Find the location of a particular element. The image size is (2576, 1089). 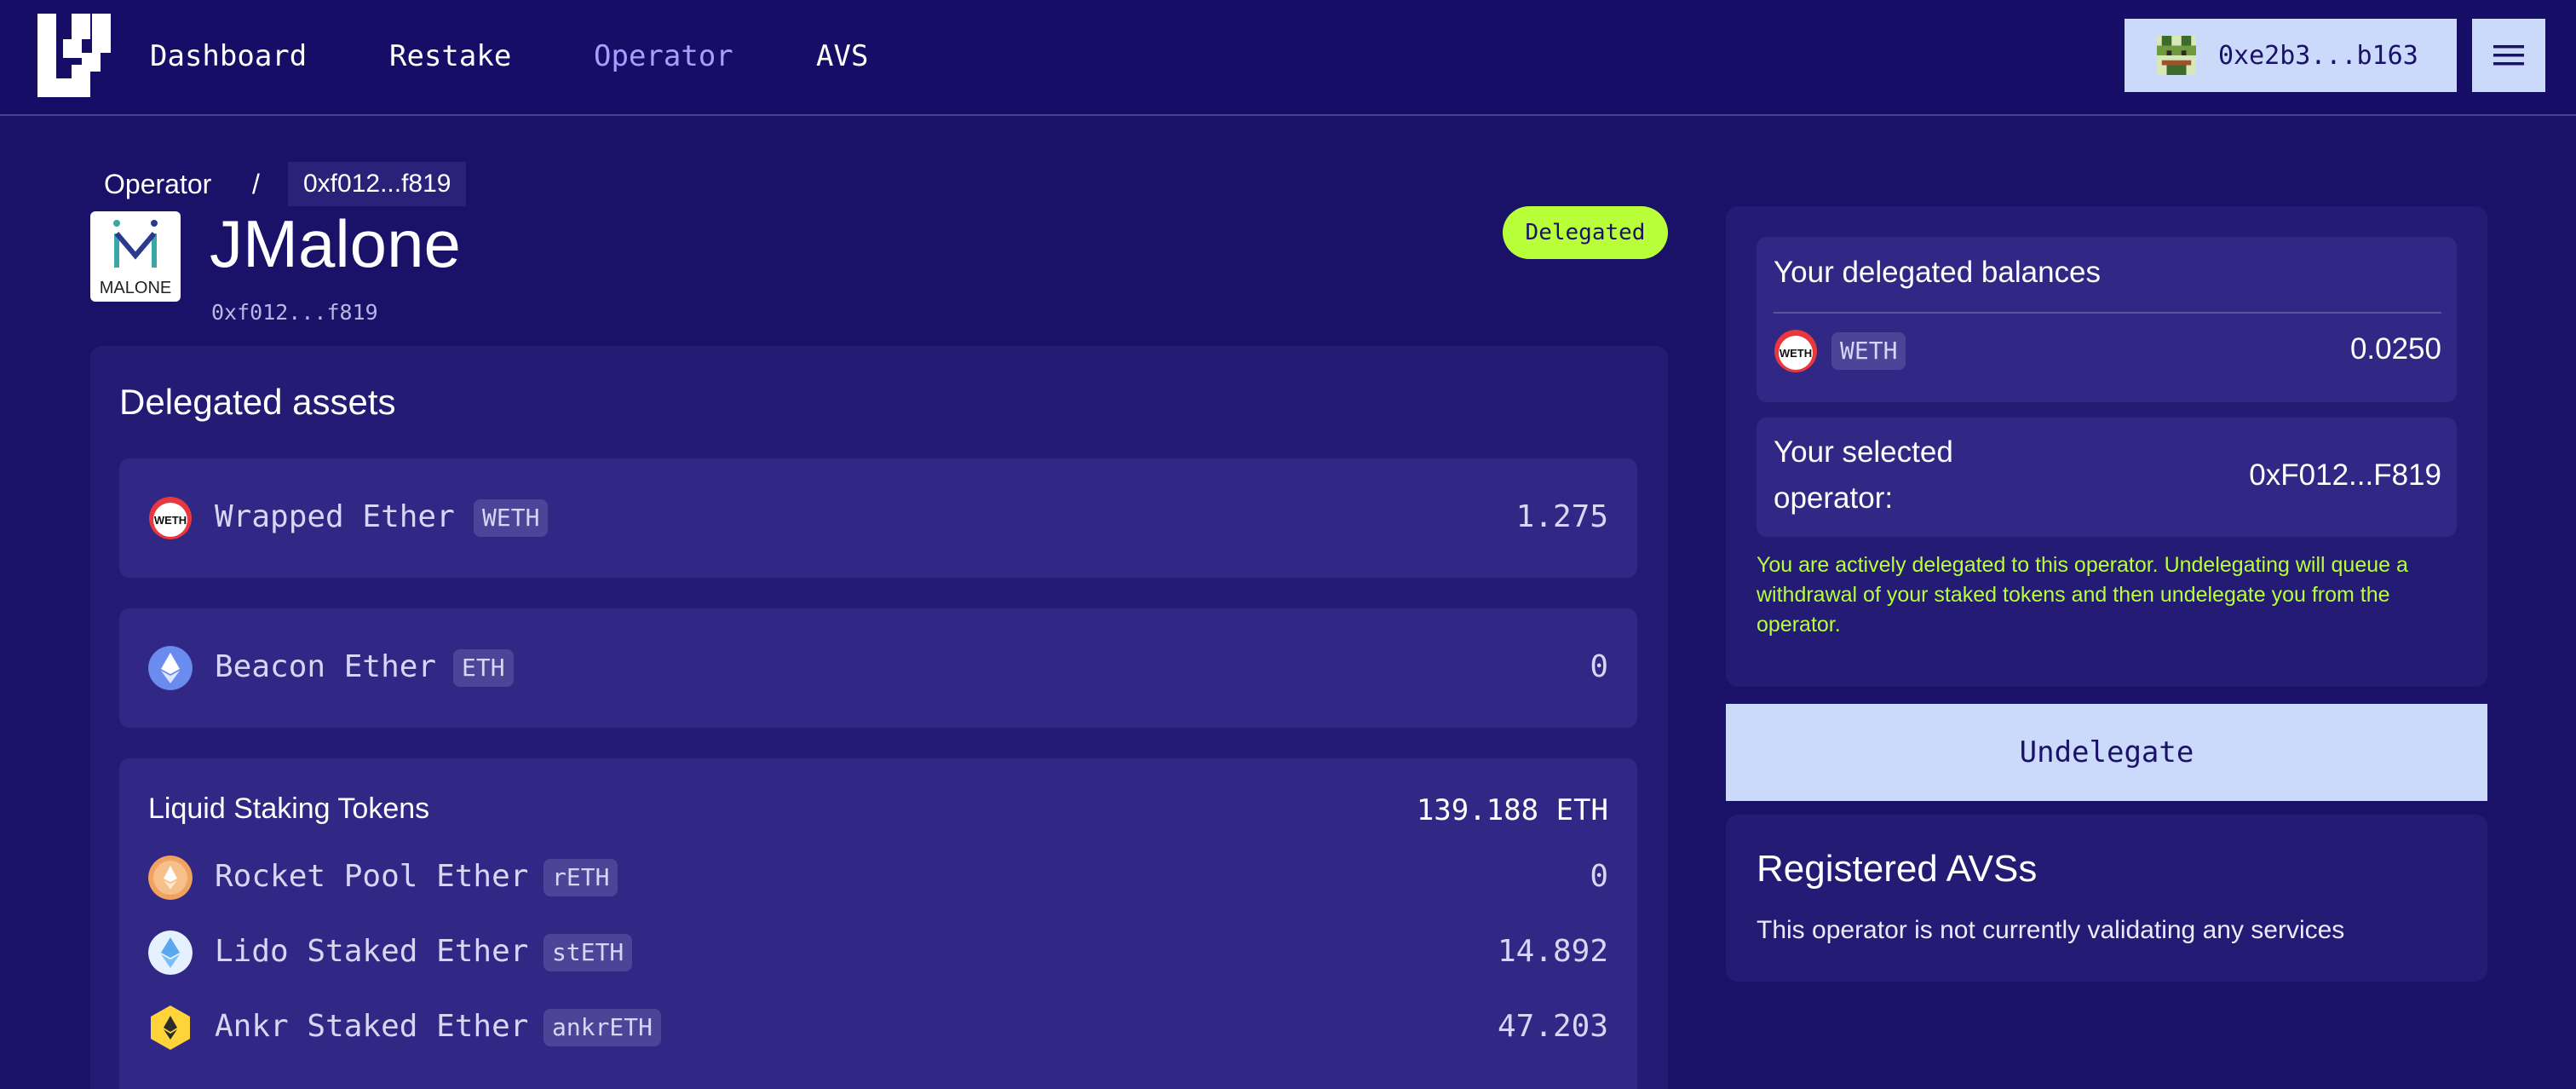

lst-symbol: rETH is located at coordinates (580, 878).